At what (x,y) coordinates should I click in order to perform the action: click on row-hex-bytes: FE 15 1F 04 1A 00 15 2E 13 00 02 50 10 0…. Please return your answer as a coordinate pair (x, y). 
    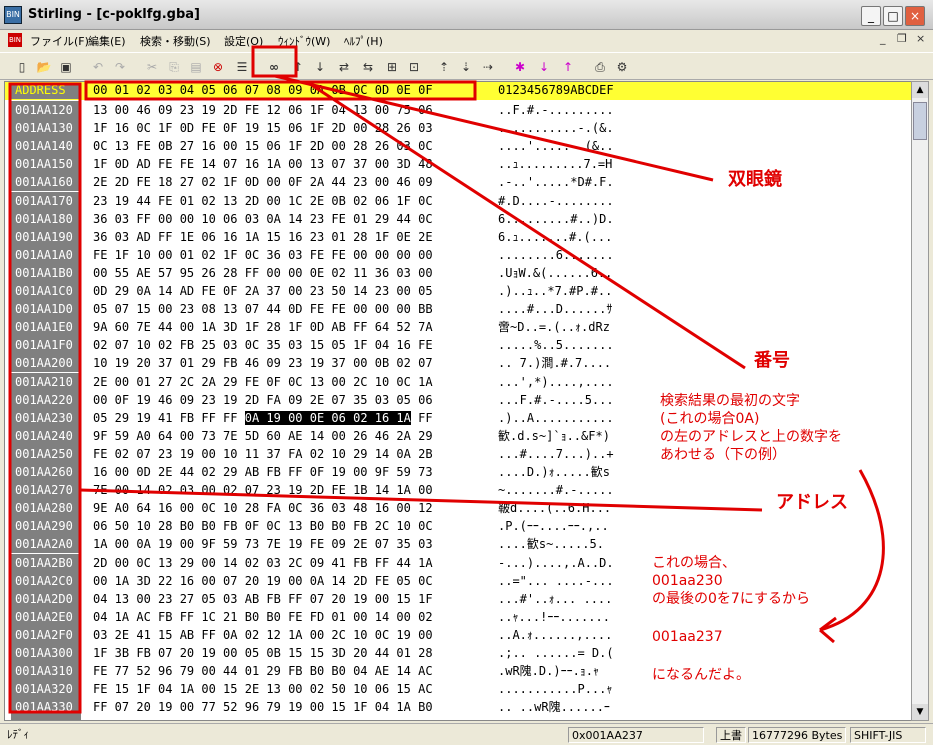
    Looking at the image, I should click on (263, 689).